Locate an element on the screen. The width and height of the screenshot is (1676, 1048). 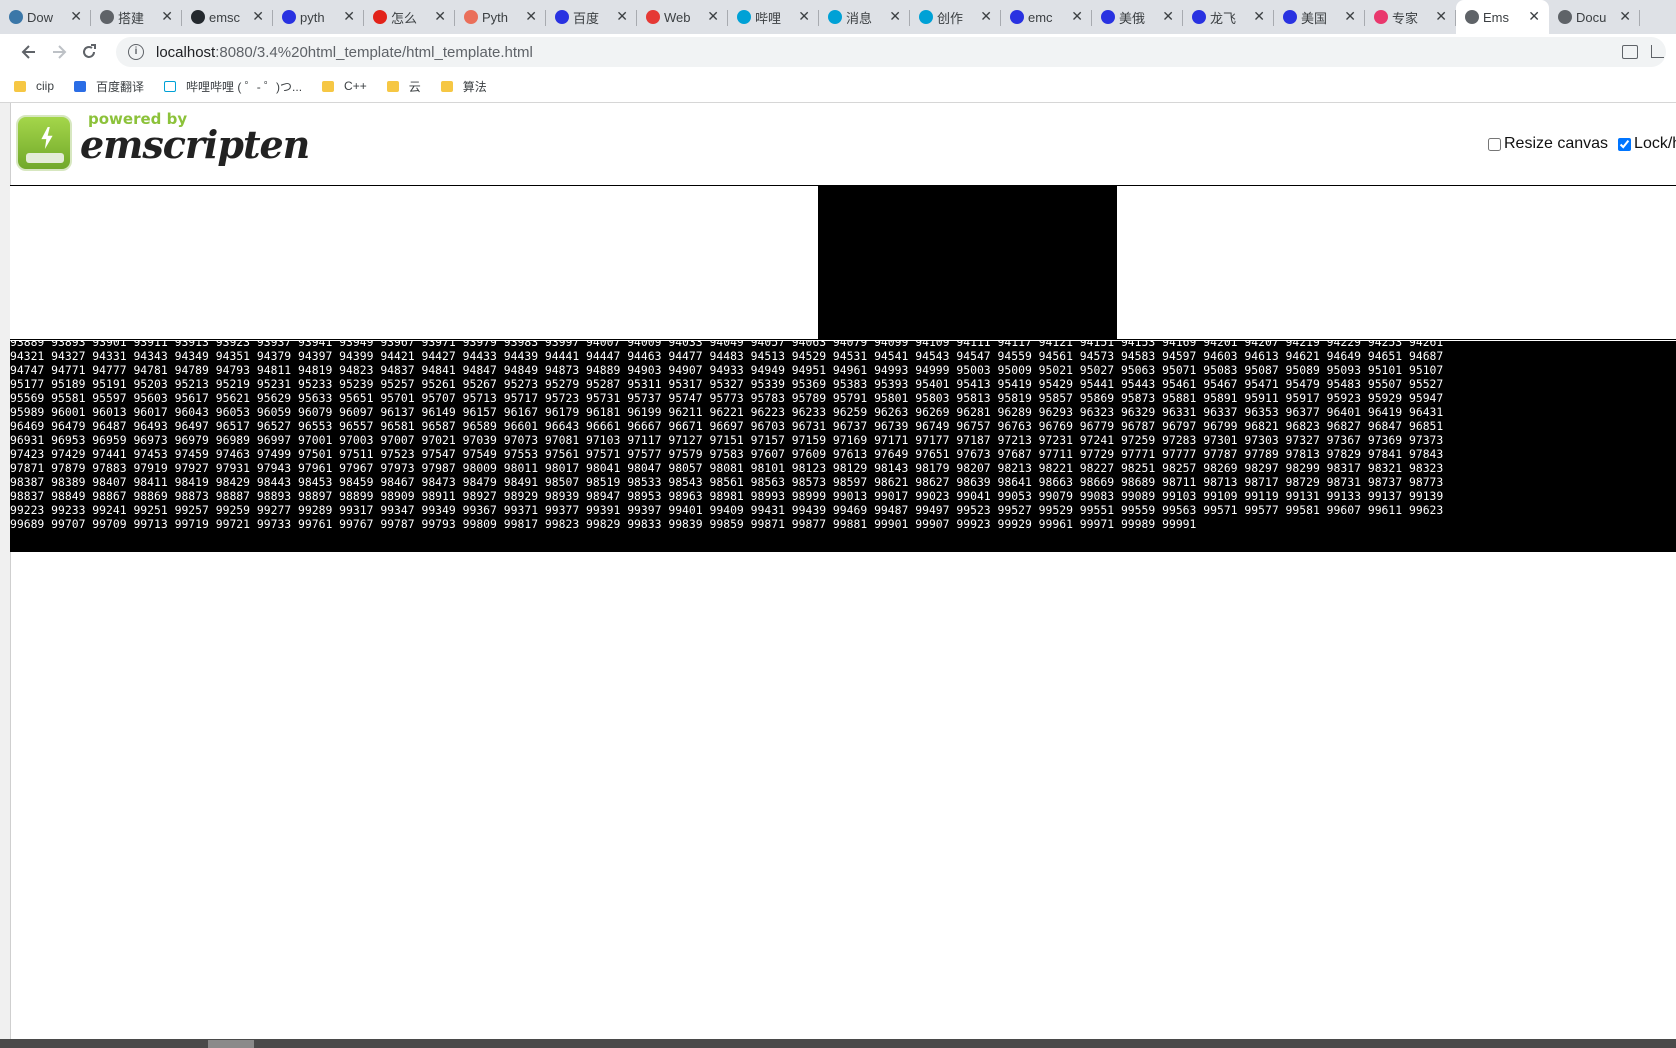
bookmark-3: C++ is located at coordinates (344, 86).